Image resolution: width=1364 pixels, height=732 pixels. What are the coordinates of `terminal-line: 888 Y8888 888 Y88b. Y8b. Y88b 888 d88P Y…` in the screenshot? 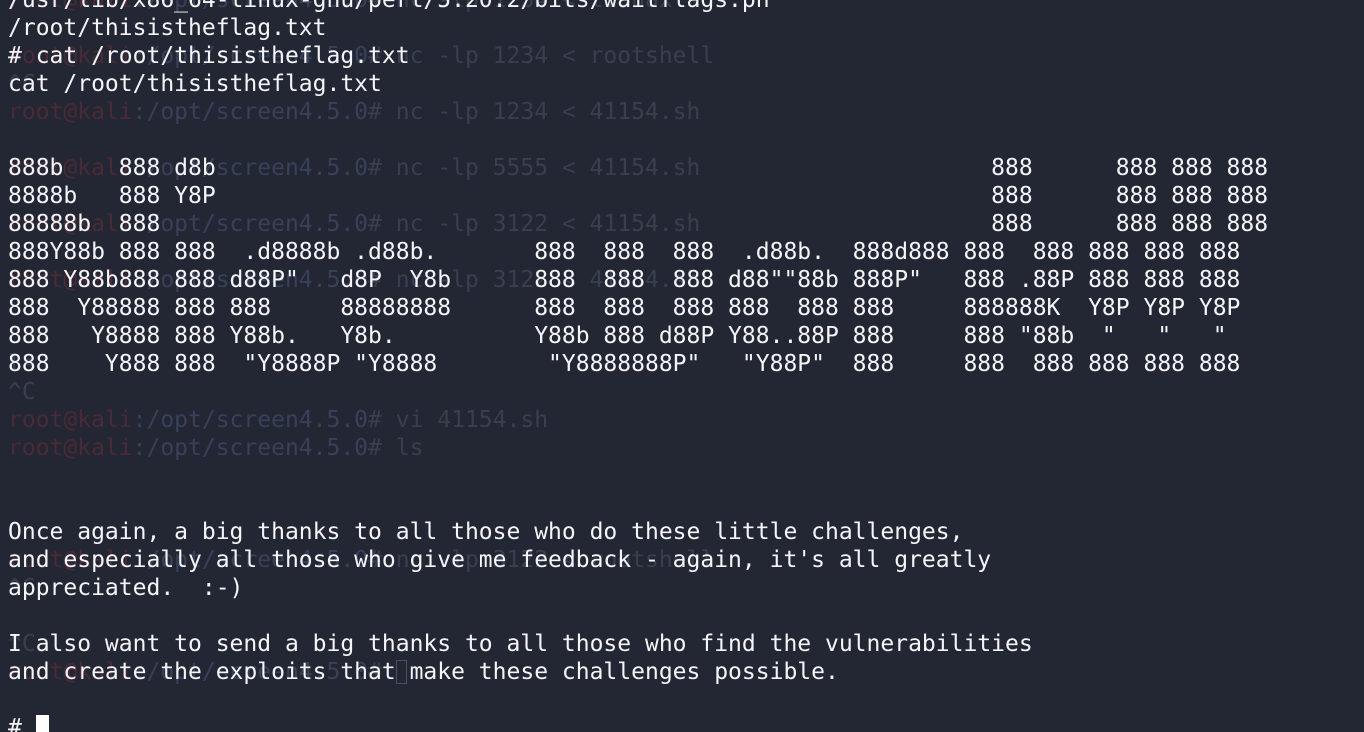 It's located at (617, 336).